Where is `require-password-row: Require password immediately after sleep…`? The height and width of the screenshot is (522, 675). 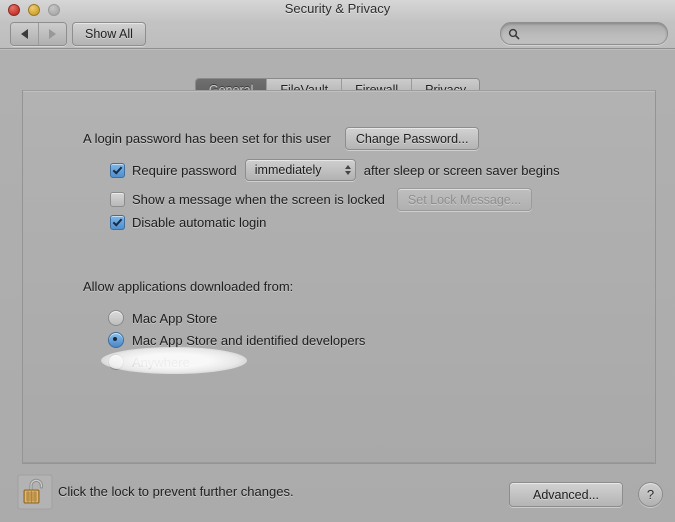
require-password-row: Require password immediately after sleep… is located at coordinates (335, 170).